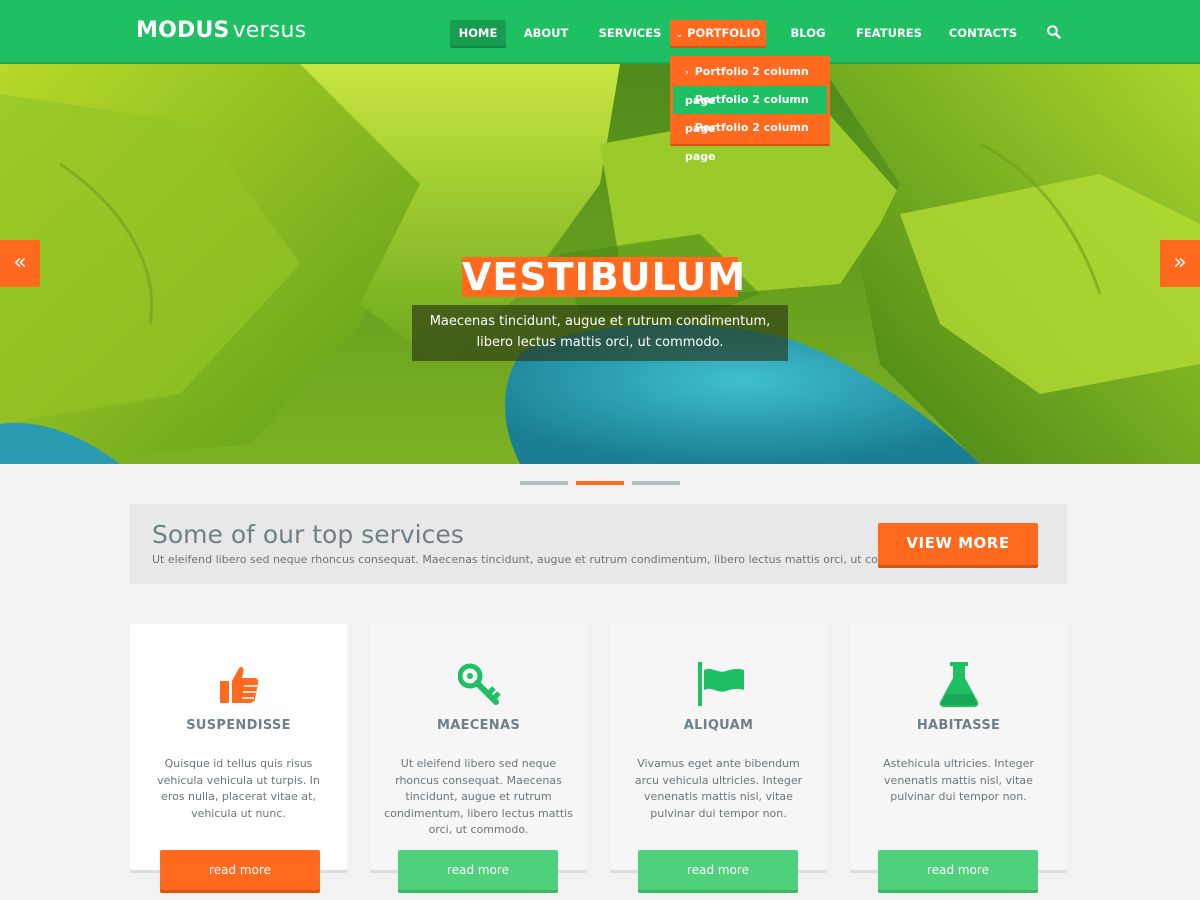 This screenshot has width=1200, height=900. What do you see at coordinates (240, 870) in the screenshot?
I see `read-more-button-suspendisse: read more` at bounding box center [240, 870].